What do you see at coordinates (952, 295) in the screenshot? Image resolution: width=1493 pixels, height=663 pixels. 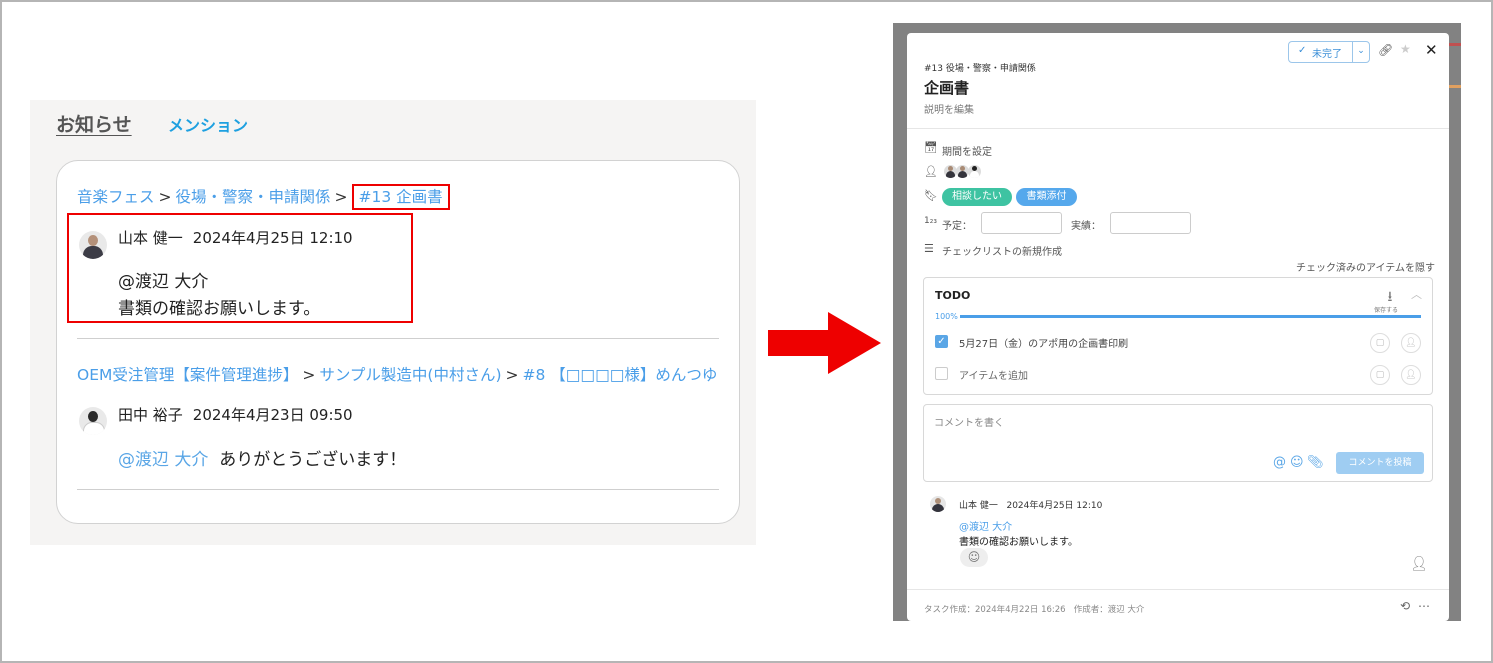 I see `checklist-title: TODO` at bounding box center [952, 295].